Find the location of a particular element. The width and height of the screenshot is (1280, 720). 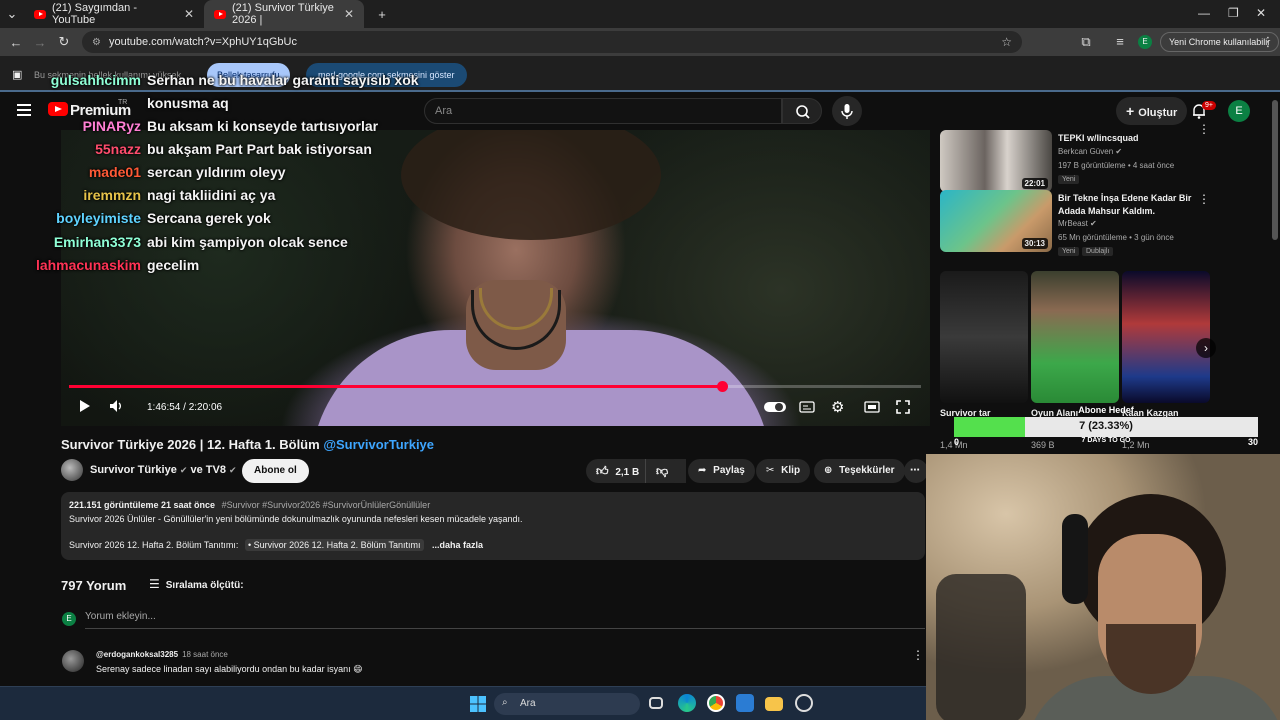

chat-message: Sercana gerek yok is located at coordinates (209, 218).